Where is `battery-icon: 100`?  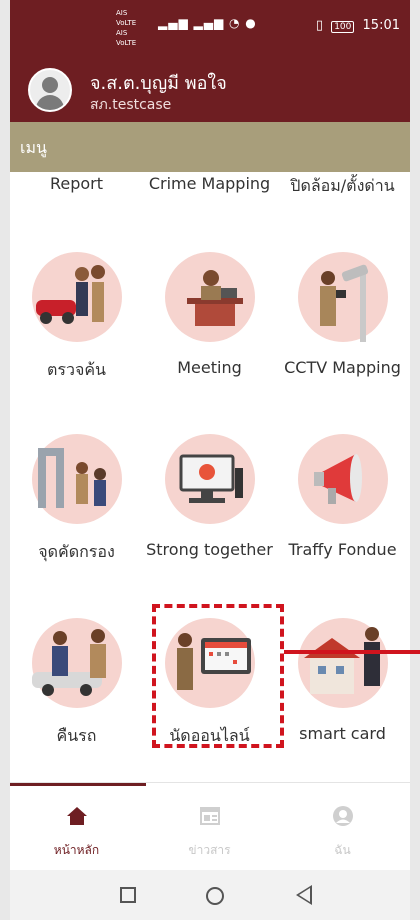 battery-icon: 100 is located at coordinates (343, 27).